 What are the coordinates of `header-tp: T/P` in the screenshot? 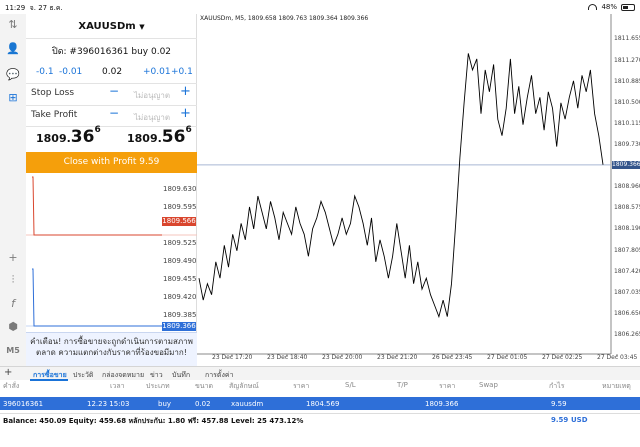 It's located at (402, 385).